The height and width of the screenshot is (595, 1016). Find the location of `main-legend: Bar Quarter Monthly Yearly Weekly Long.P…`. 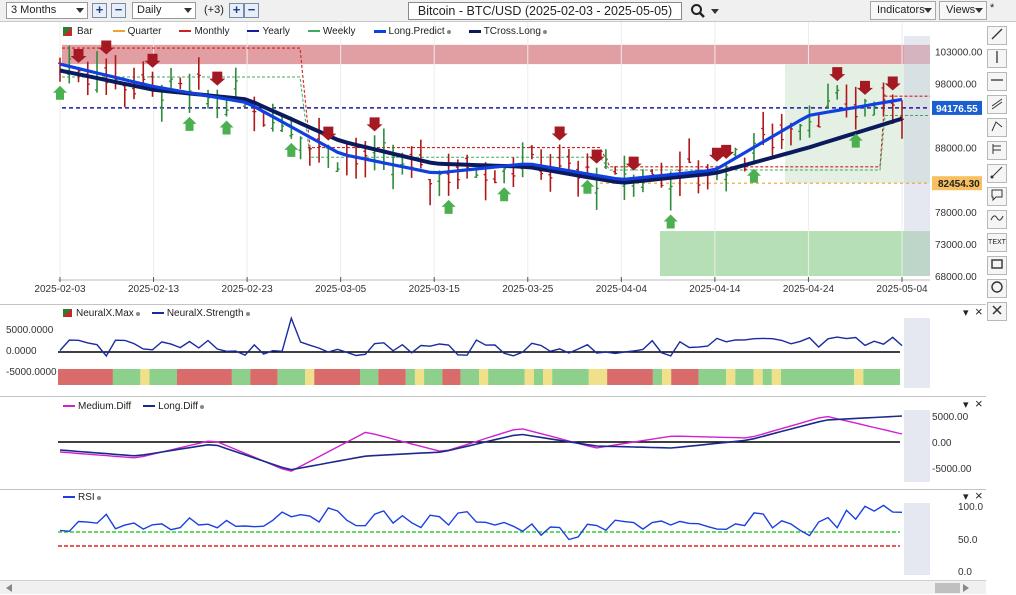

main-legend: Bar Quarter Monthly Yearly Weekly Long.P… is located at coordinates (305, 31).